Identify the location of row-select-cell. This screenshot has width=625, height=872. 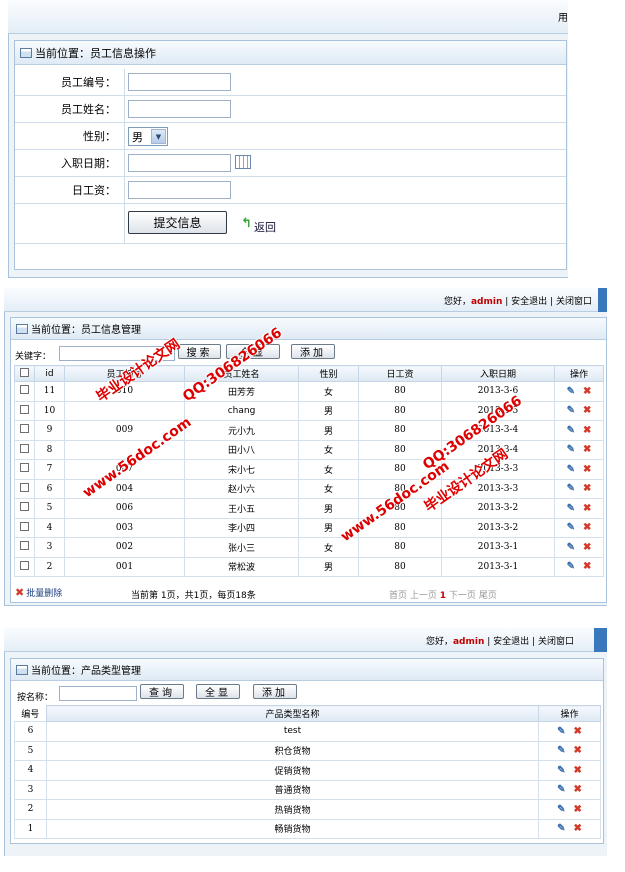
(24, 449).